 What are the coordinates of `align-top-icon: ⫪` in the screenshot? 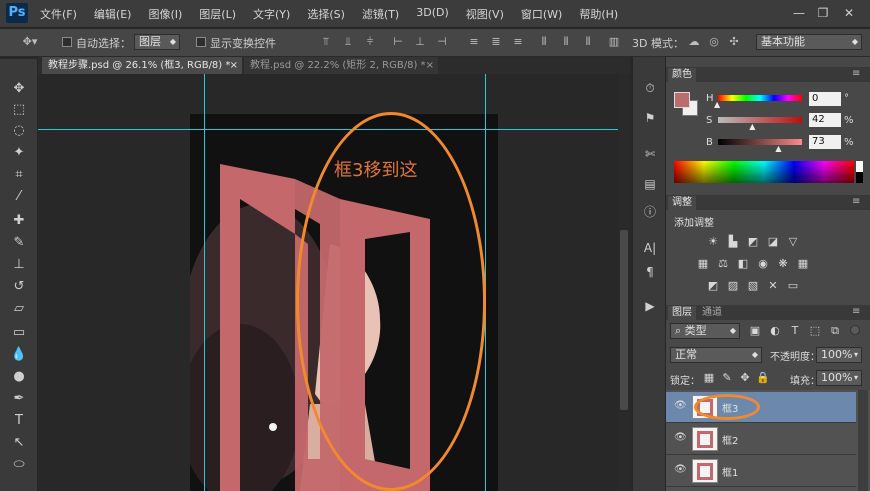 It's located at (326, 42).